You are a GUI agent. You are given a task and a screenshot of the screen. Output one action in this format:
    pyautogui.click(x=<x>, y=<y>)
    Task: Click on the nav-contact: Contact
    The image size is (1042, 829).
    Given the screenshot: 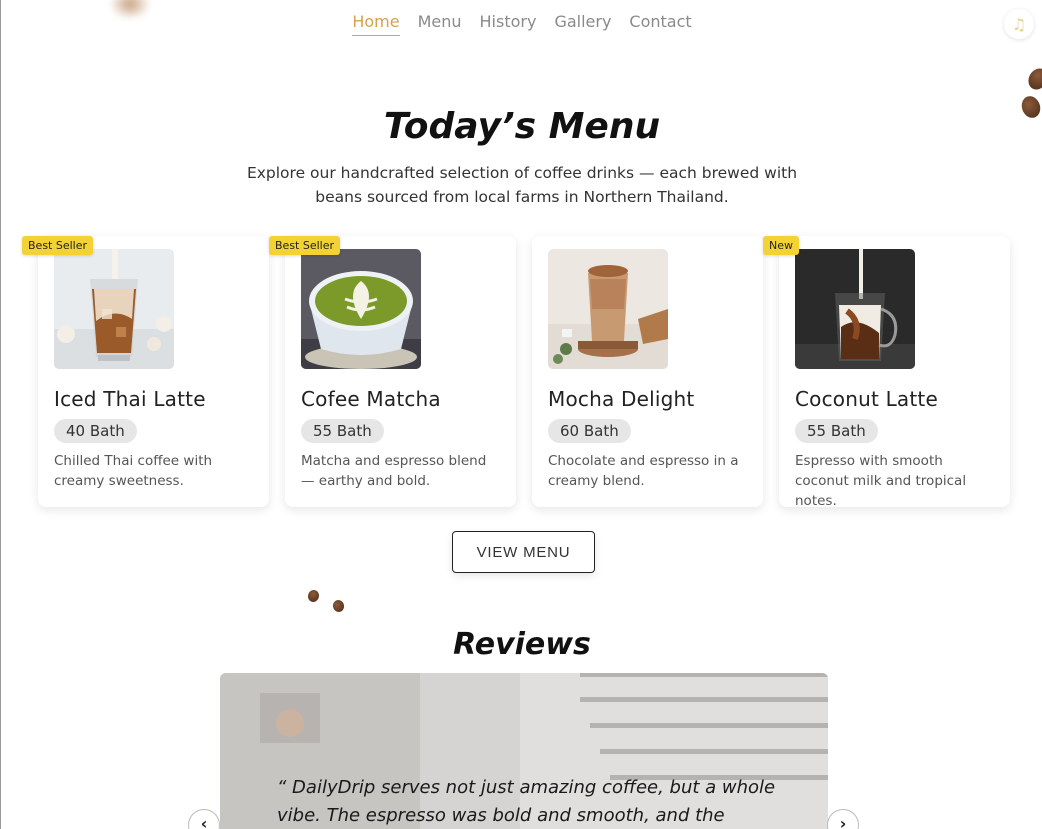 What is the action you would take?
    pyautogui.click(x=660, y=24)
    